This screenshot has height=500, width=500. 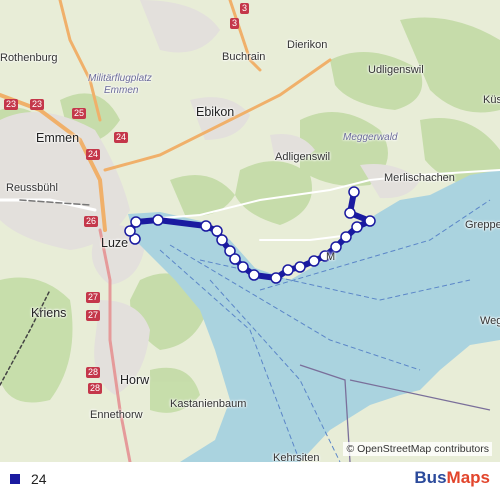 I want to click on route-color-swatch, so click(x=15, y=479).